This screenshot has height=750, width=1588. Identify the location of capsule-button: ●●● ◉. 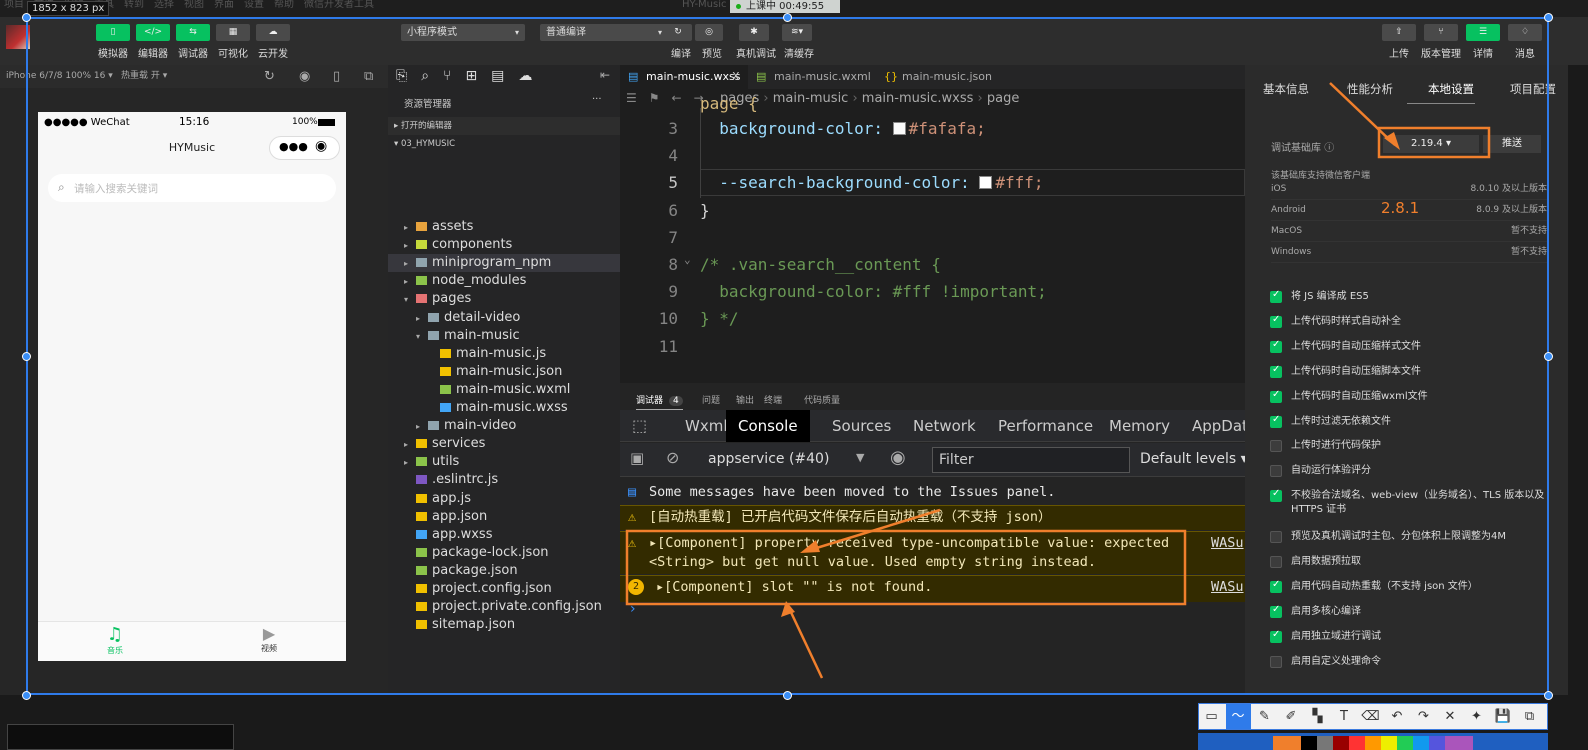
(304, 148).